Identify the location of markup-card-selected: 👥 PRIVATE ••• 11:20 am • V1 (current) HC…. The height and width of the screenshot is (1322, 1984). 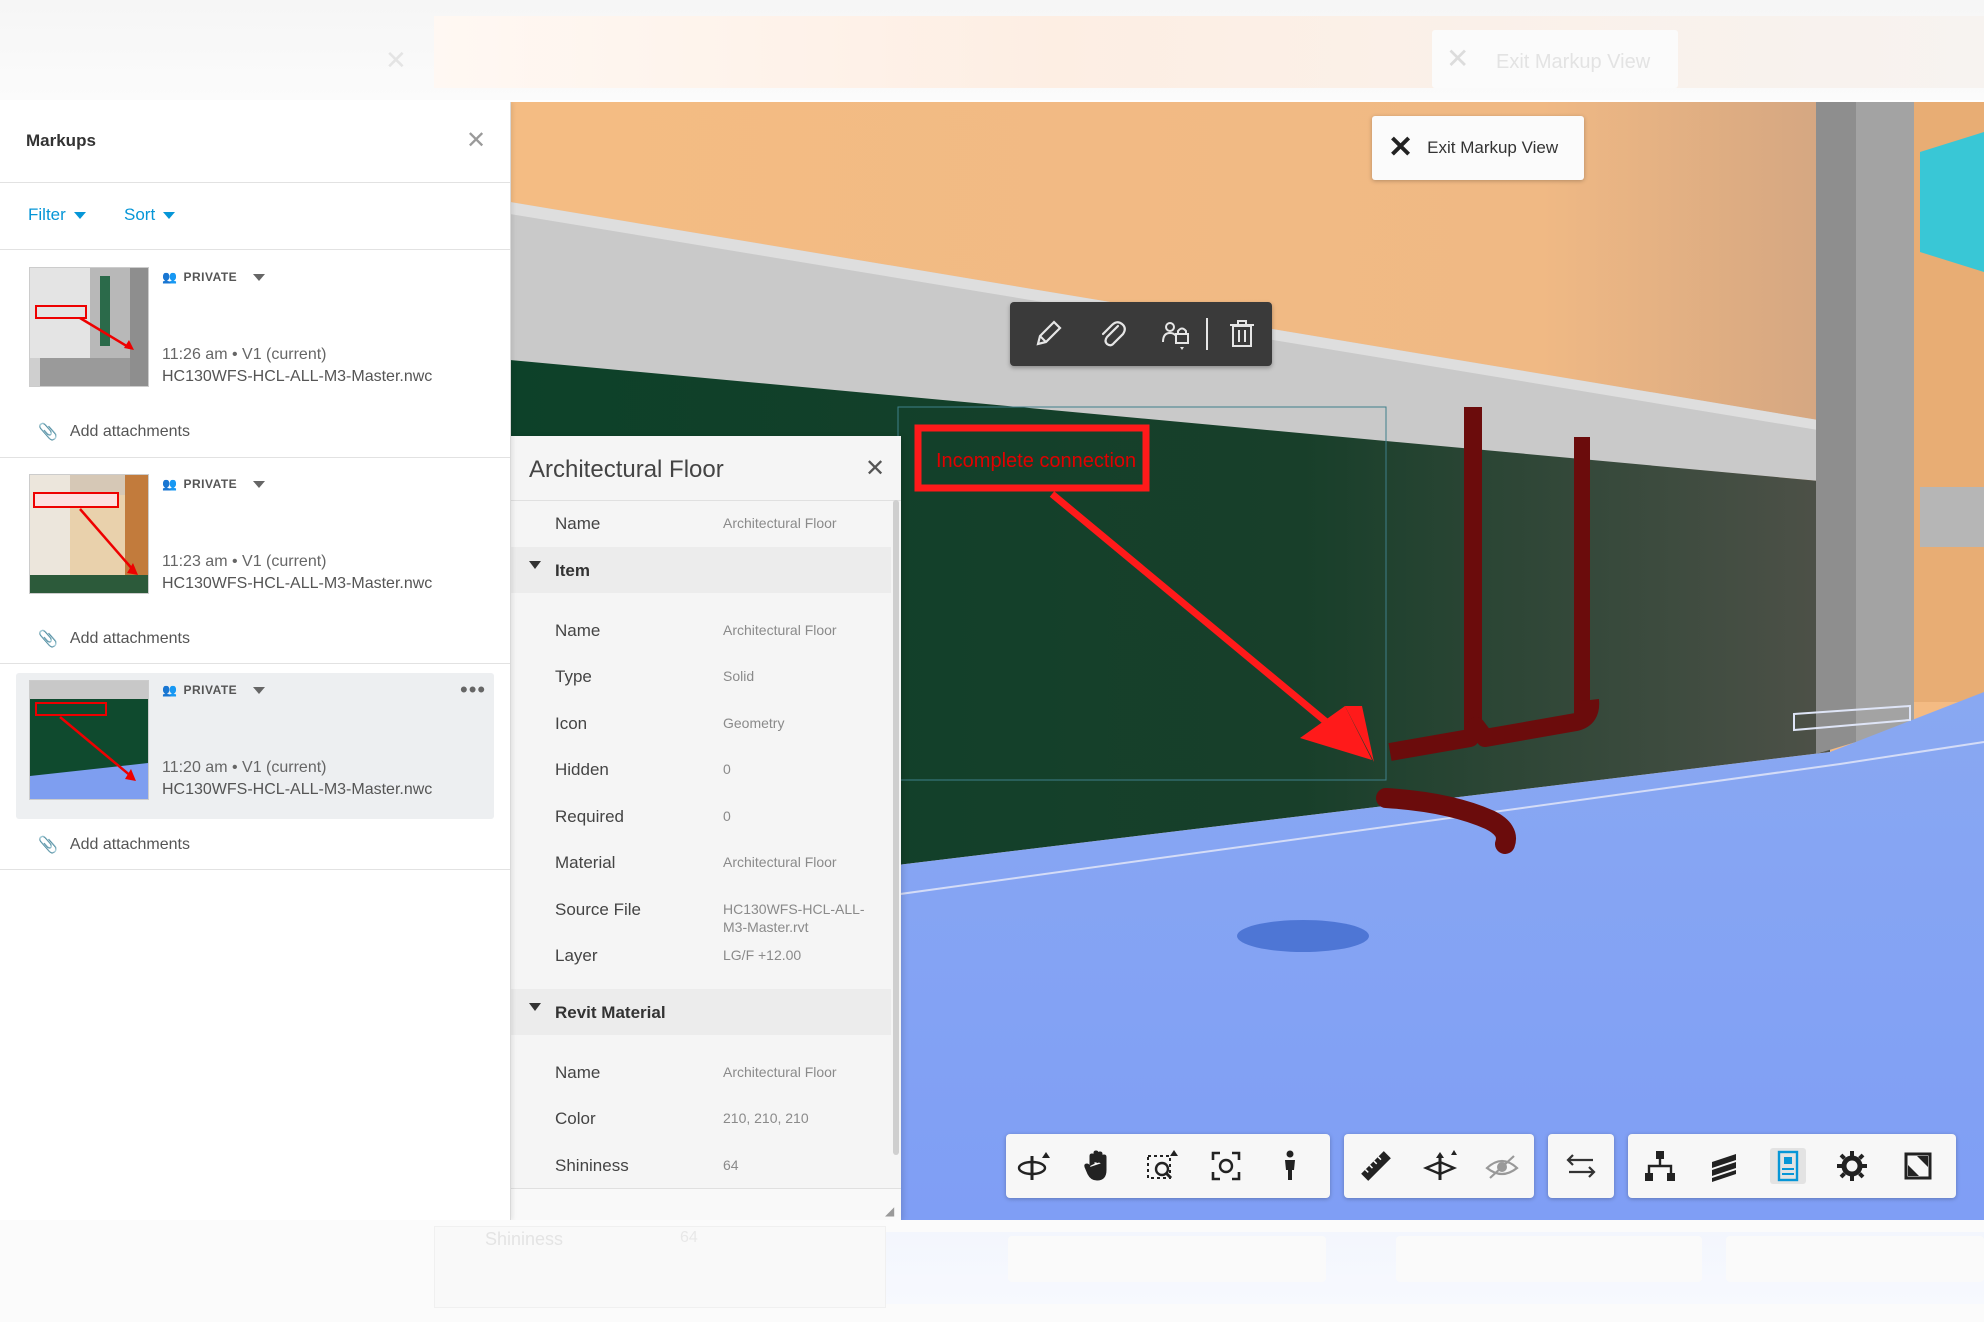
(255, 746).